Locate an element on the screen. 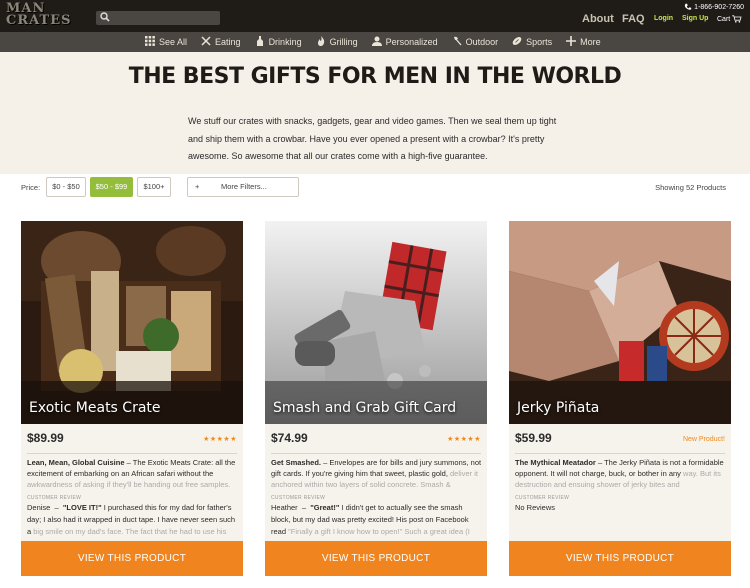 The image size is (750, 588). nav-label: Personalized is located at coordinates (411, 42).